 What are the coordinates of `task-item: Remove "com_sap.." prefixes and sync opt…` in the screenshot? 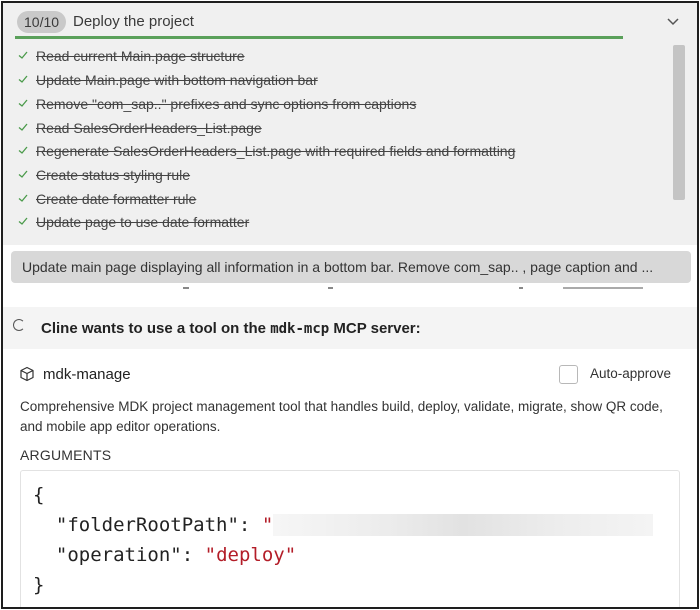 It's located at (333, 104).